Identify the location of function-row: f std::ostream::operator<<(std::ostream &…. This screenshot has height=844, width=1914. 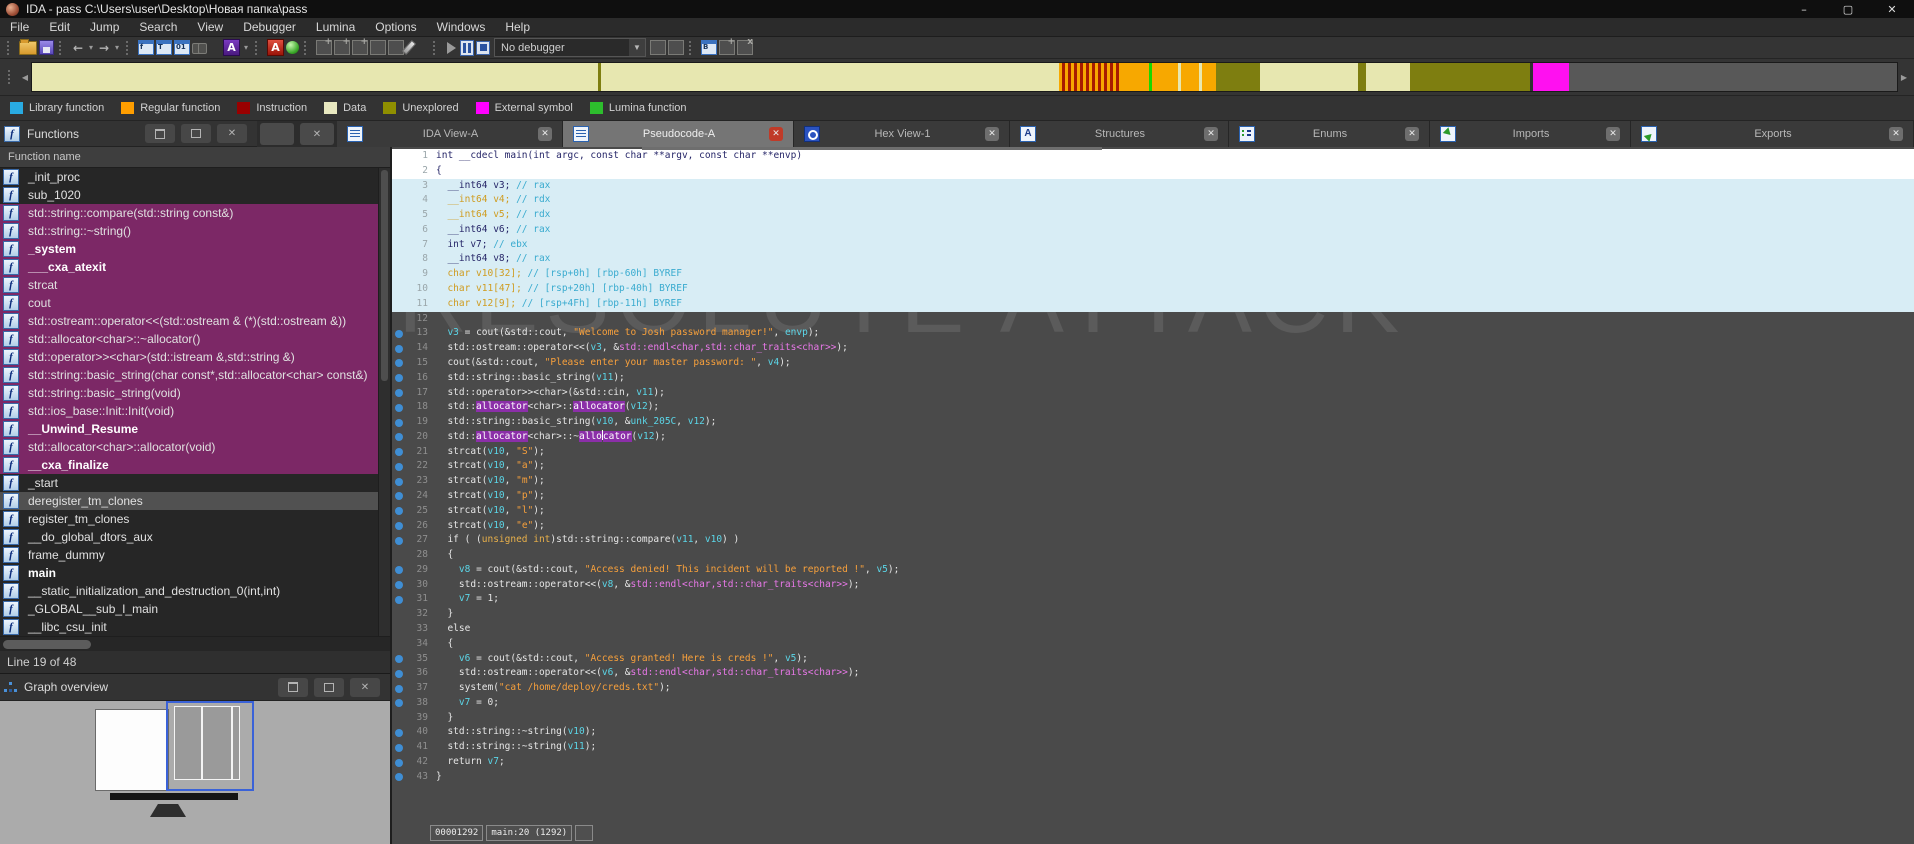
(195, 321).